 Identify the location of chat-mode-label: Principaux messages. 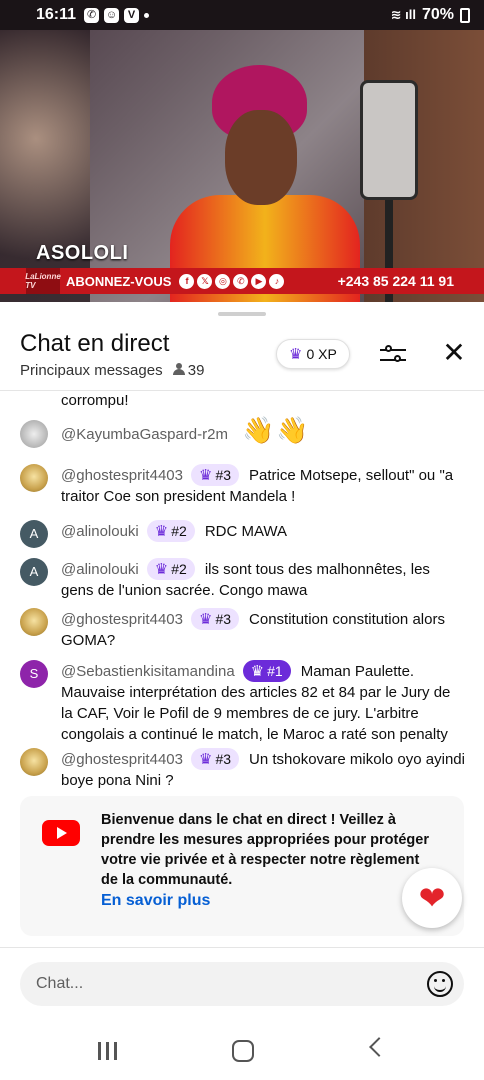
(91, 370).